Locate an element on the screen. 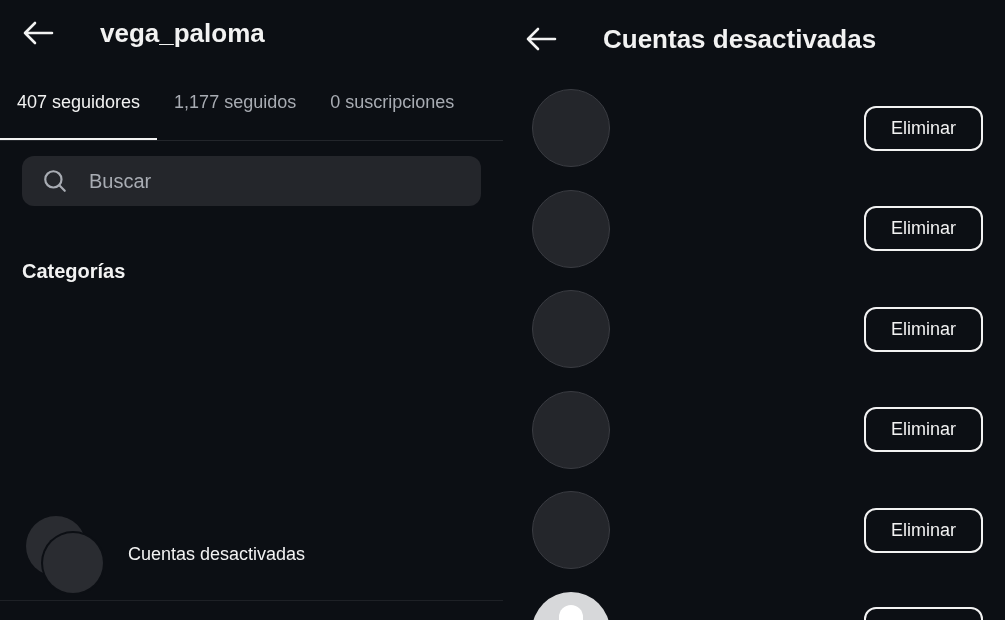 Image resolution: width=1005 pixels, height=620 pixels. tab: 0 suscripciones is located at coordinates (392, 103).